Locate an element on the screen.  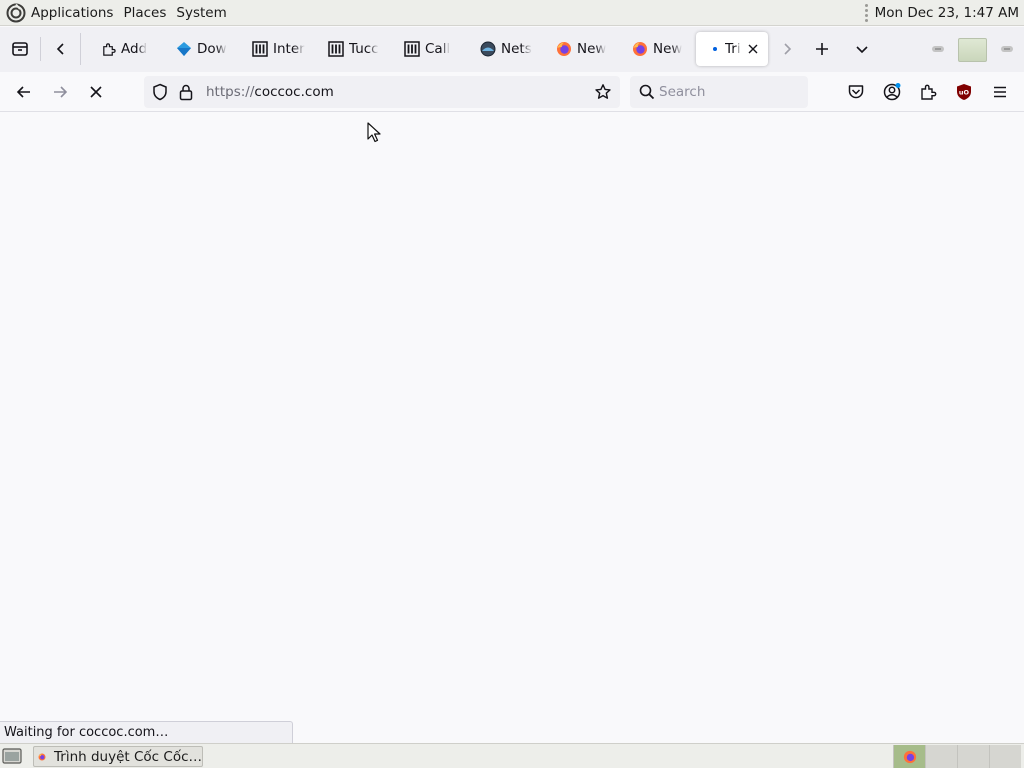
clock: Mon Dec 23, 1:47 AM is located at coordinates (947, 13).